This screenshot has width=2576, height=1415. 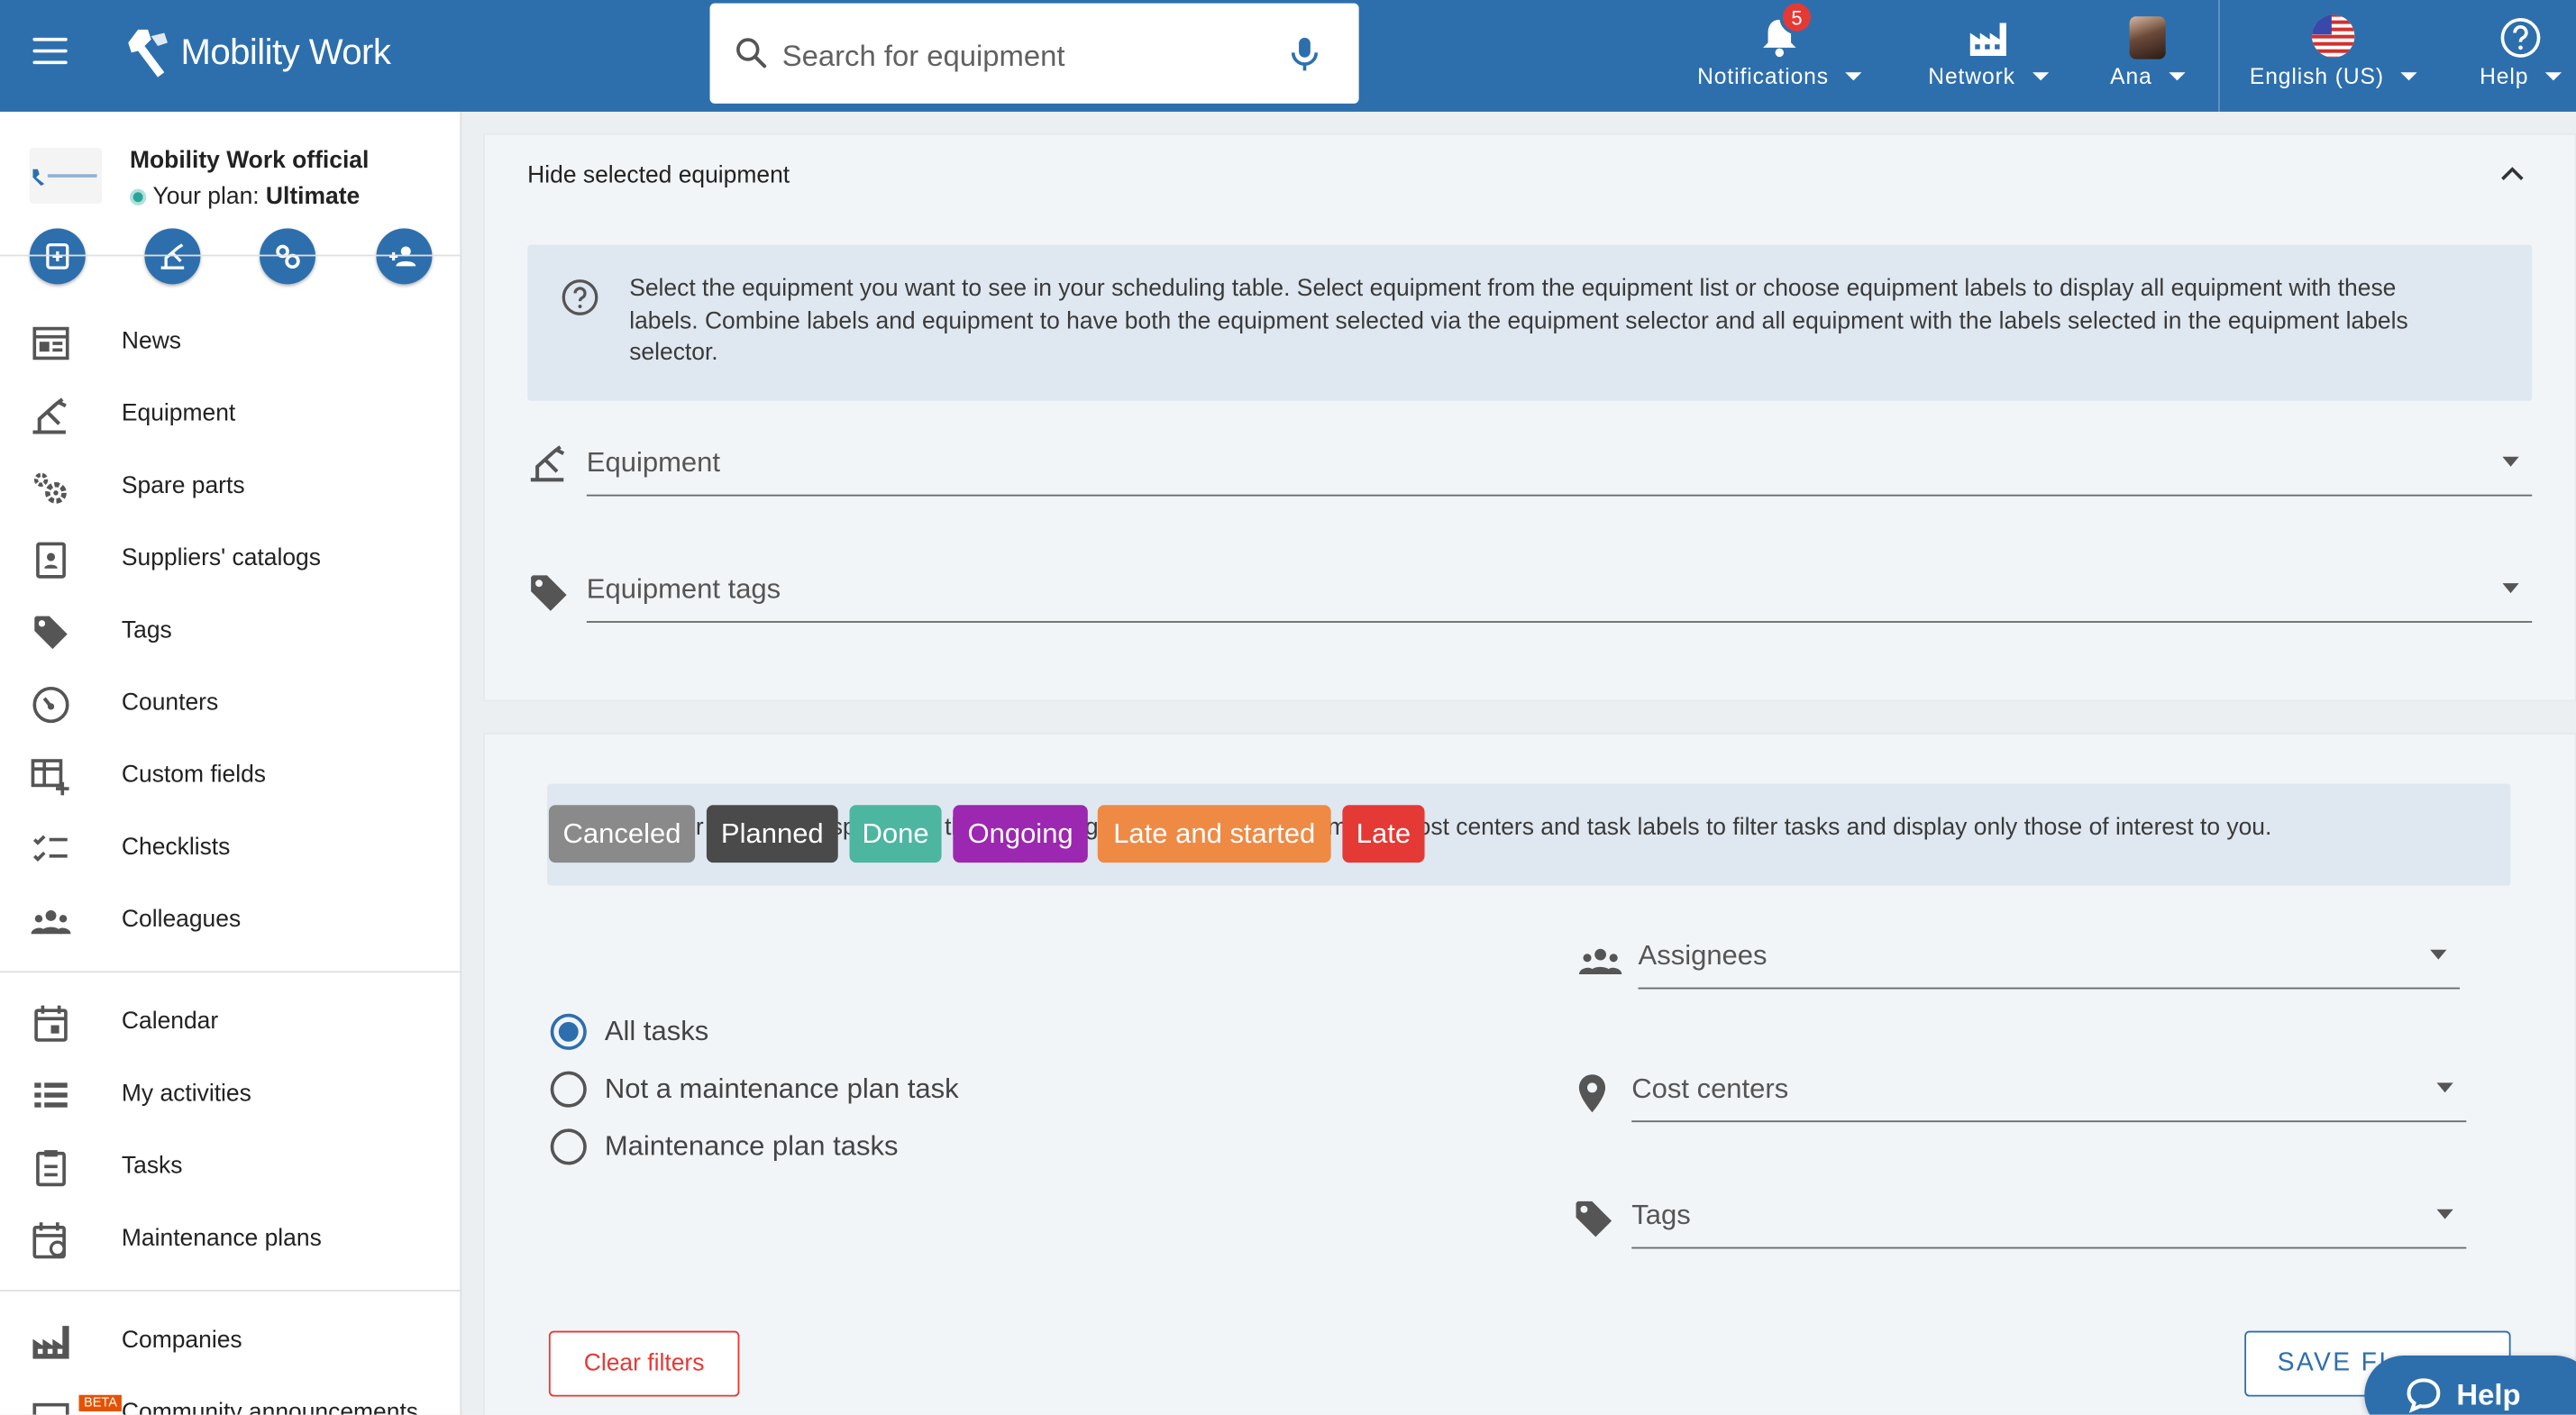 I want to click on sidebar-item-companies: Companies, so click(x=230, y=1342).